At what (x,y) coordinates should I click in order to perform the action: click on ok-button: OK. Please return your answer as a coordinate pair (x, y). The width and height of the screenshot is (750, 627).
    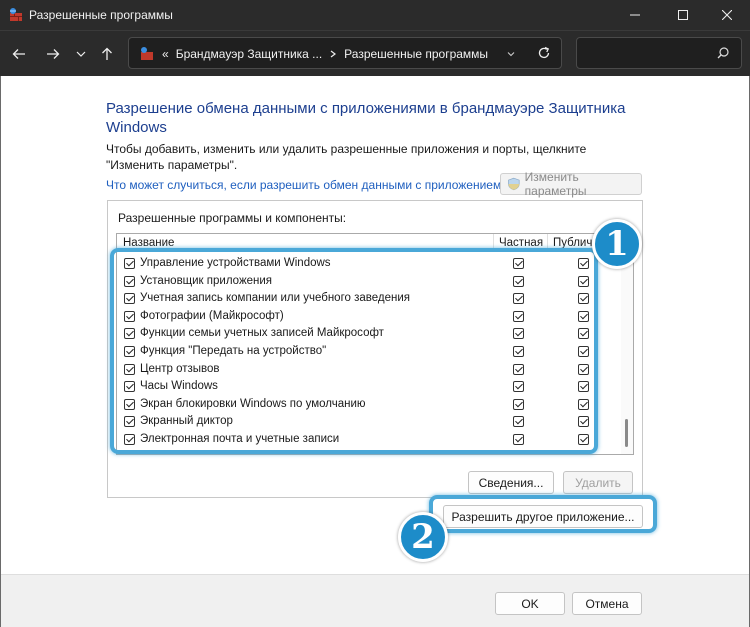
    Looking at the image, I should click on (530, 603).